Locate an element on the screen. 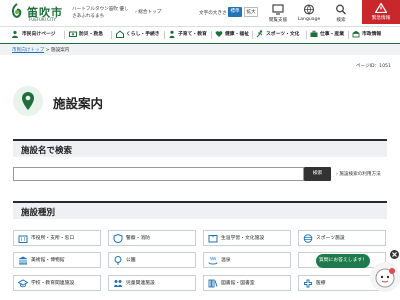 The image size is (400, 300). disaster-info-label: 緊急情報 is located at coordinates (381, 18).